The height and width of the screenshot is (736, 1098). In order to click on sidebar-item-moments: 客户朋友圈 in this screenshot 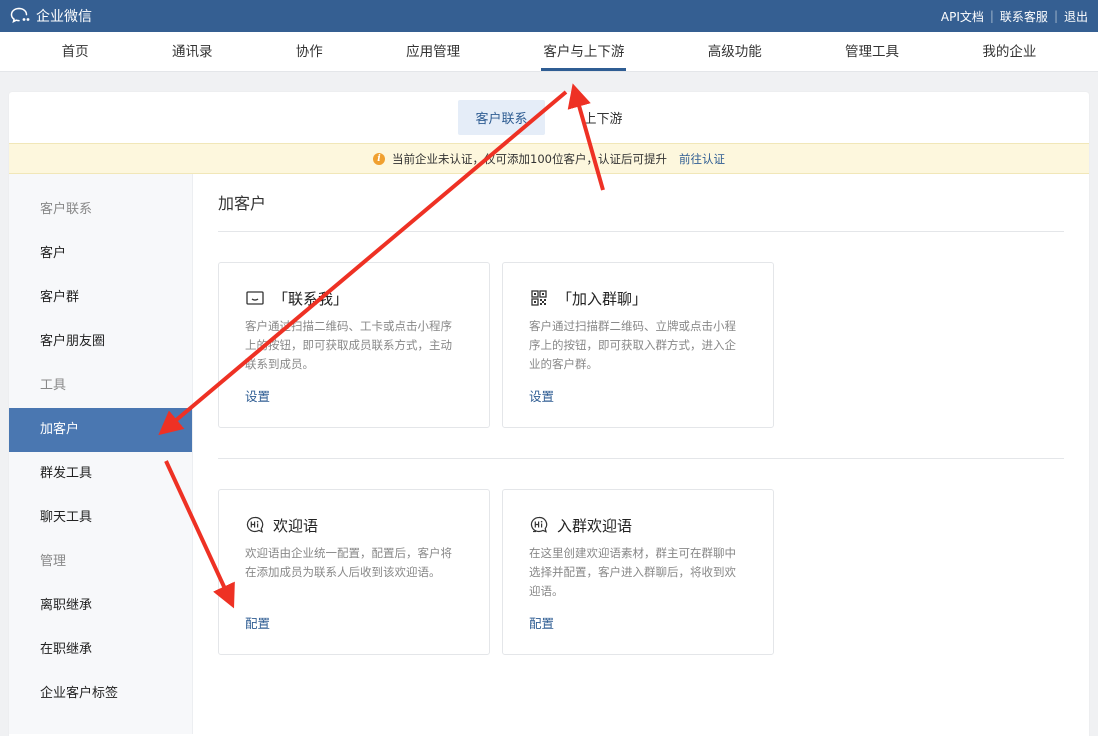, I will do `click(100, 342)`.